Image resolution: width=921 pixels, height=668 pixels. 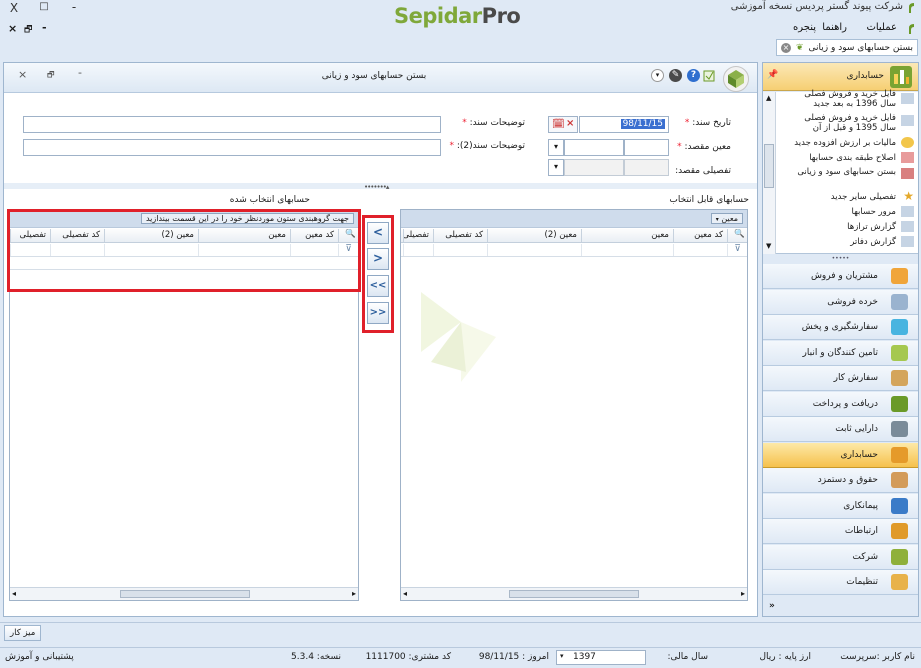 What do you see at coordinates (584, 657) in the screenshot?
I see `fiscal-year-value: 1397` at bounding box center [584, 657].